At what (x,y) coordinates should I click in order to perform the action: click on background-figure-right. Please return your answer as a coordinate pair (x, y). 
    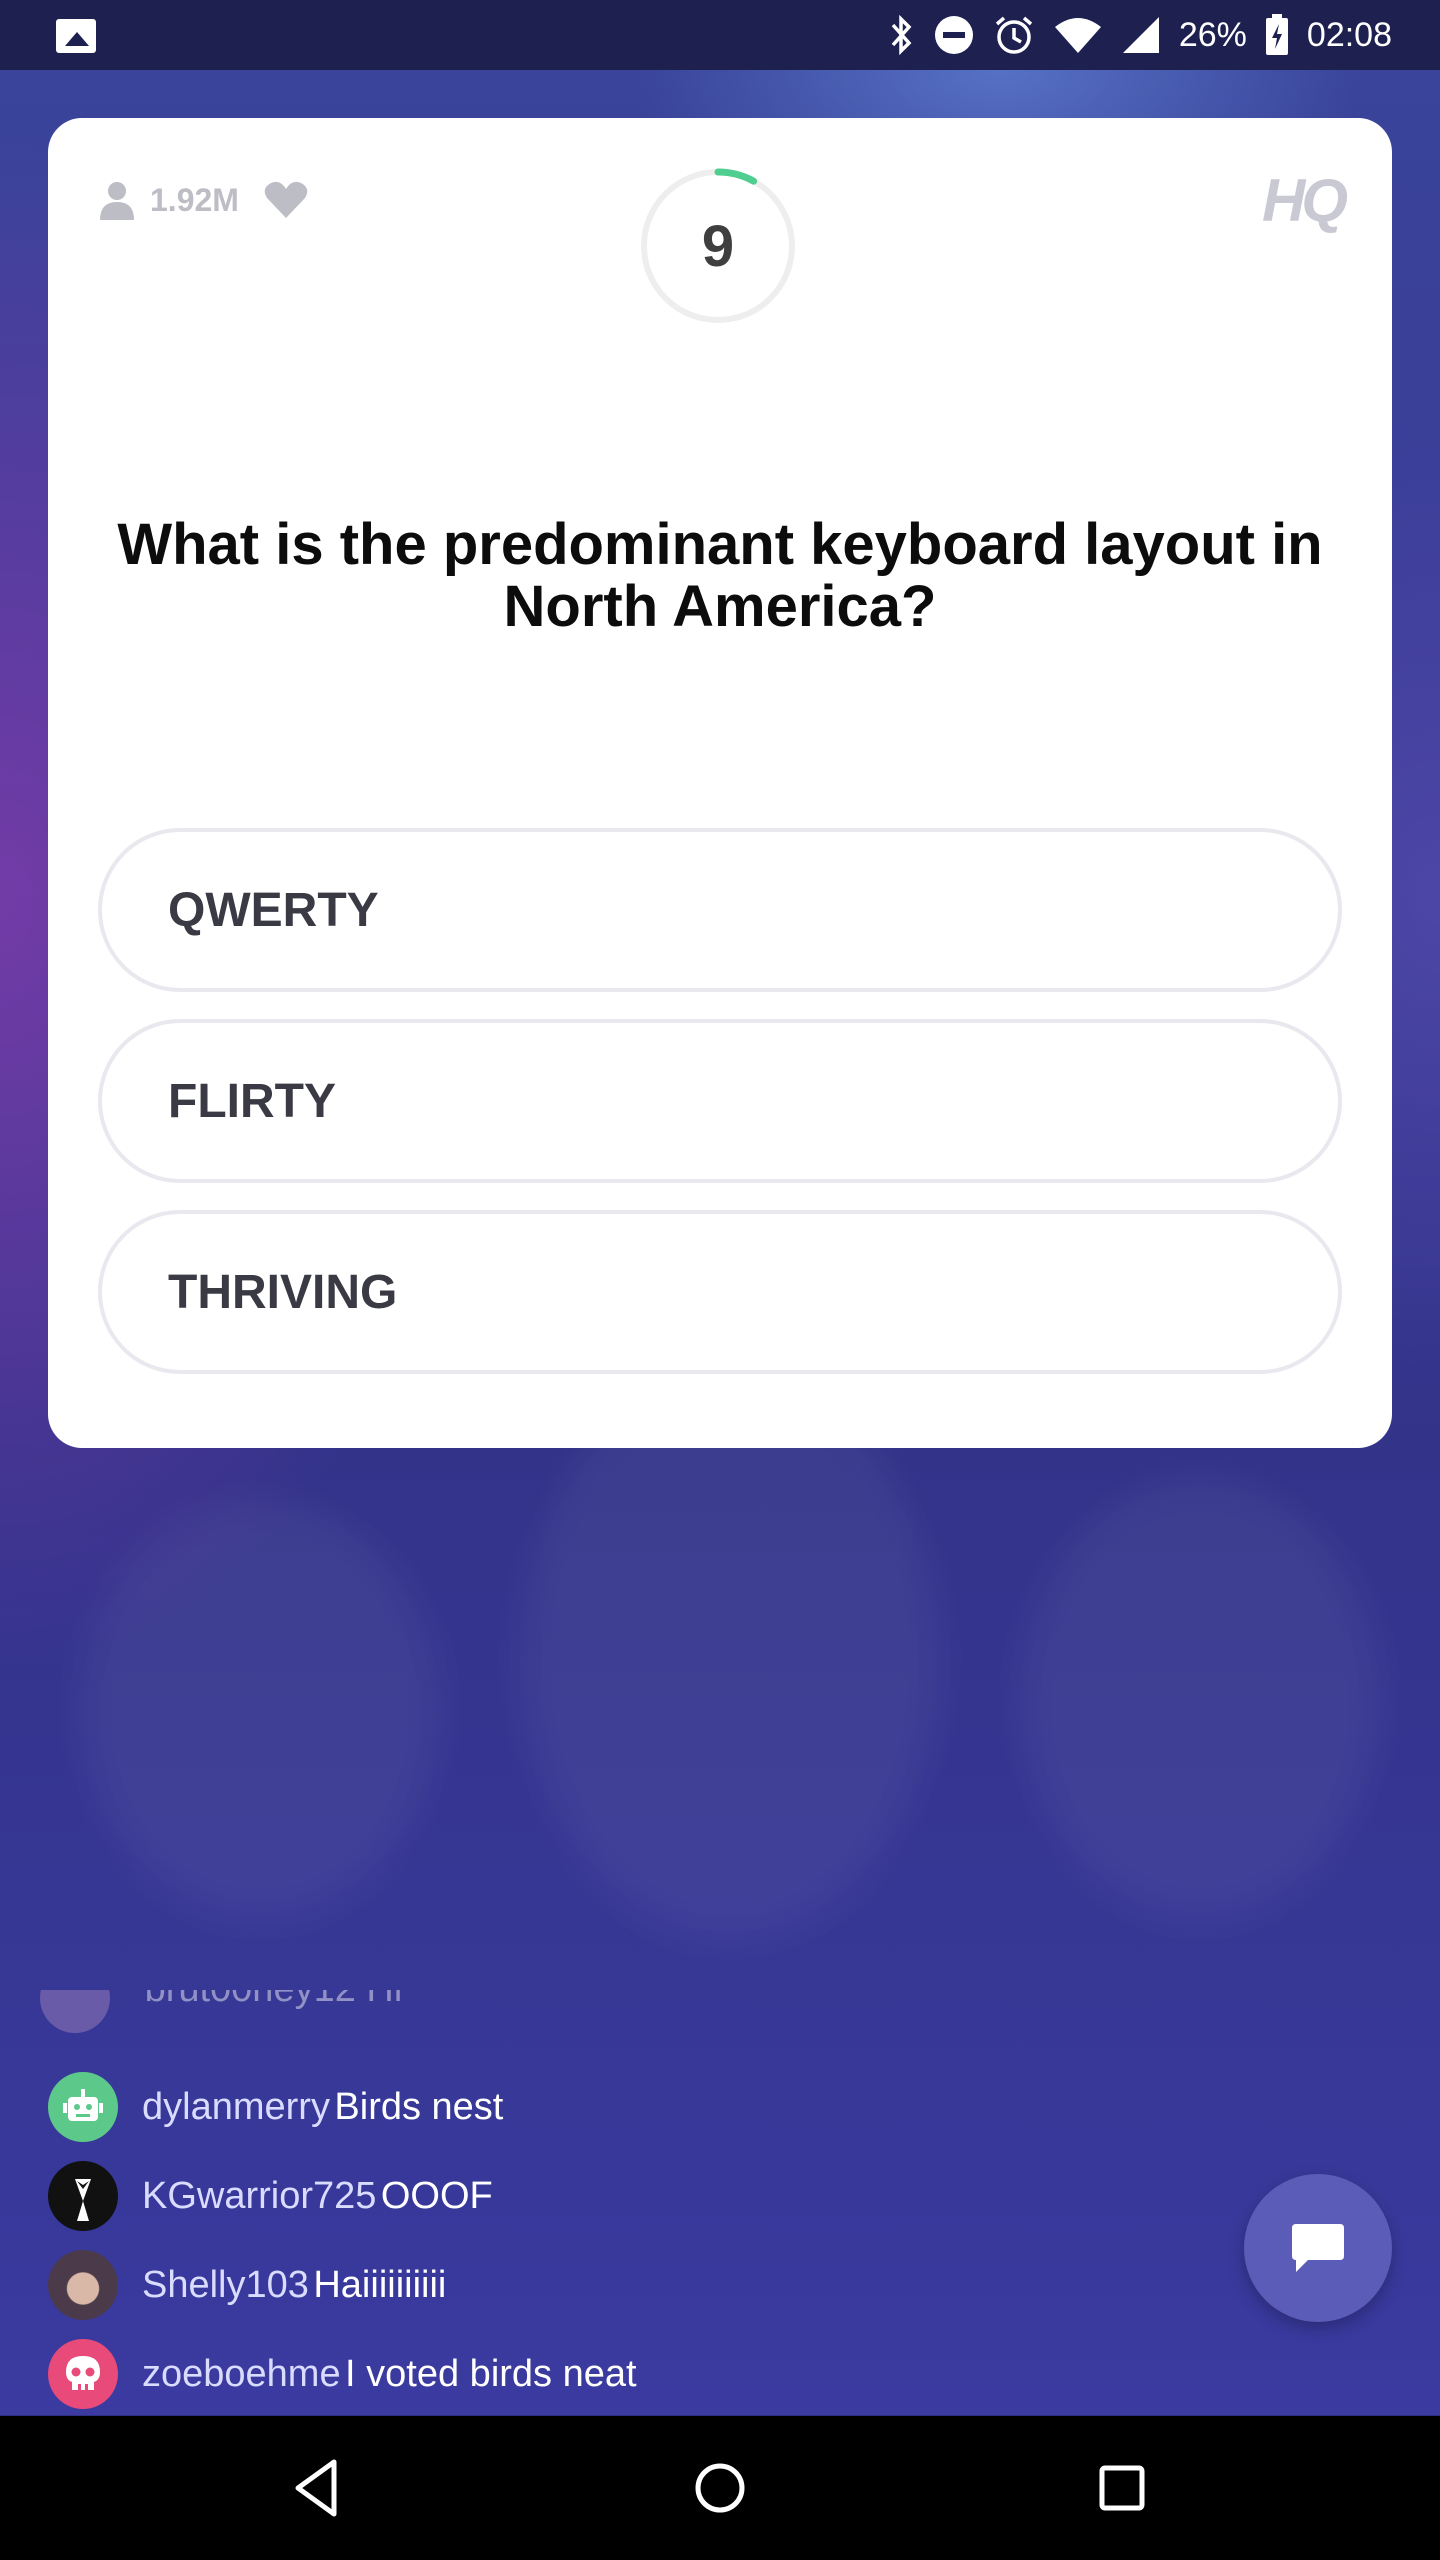
    Looking at the image, I should click on (1200, 1700).